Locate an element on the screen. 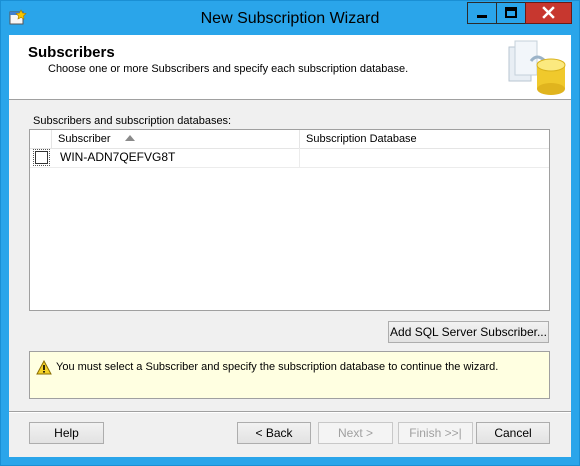  minimize-icon is located at coordinates (482, 16).